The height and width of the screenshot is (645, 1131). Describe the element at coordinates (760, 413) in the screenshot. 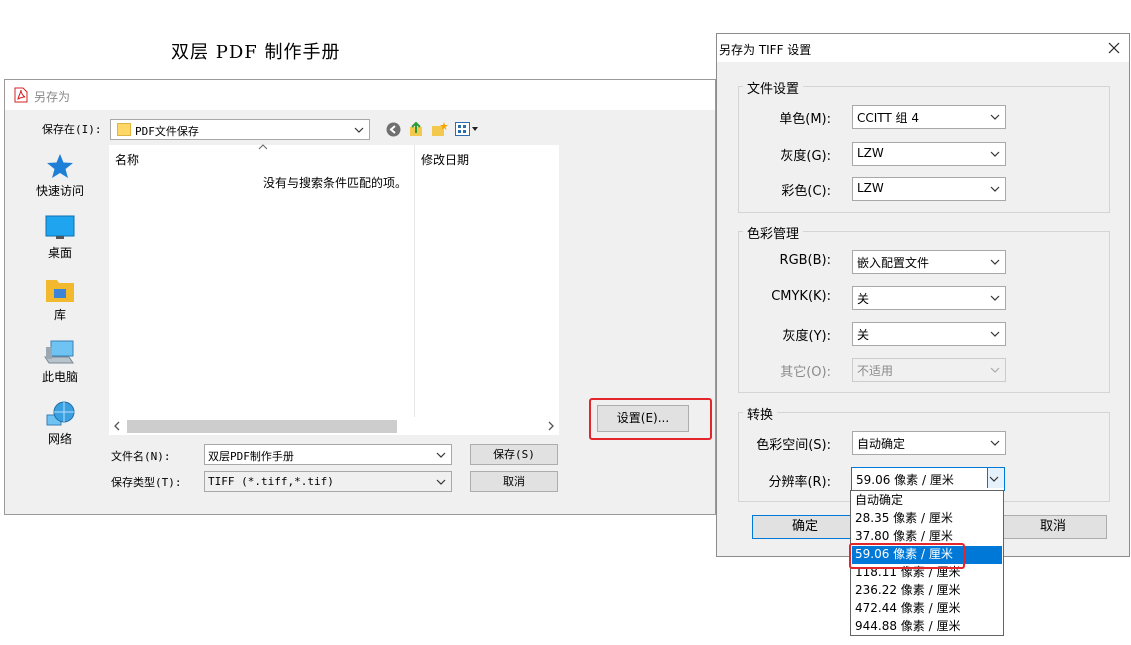

I see `group-legend: 转换` at that location.